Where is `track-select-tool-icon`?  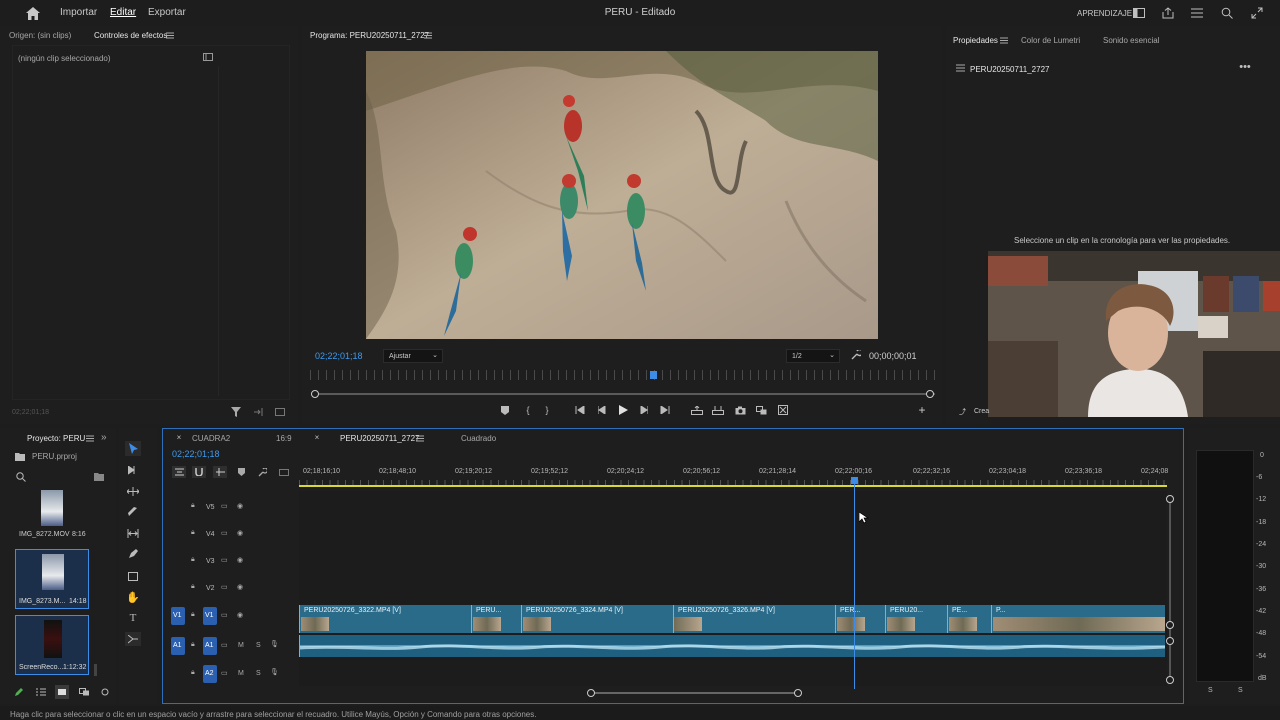
track-select-tool-icon is located at coordinates (133, 470).